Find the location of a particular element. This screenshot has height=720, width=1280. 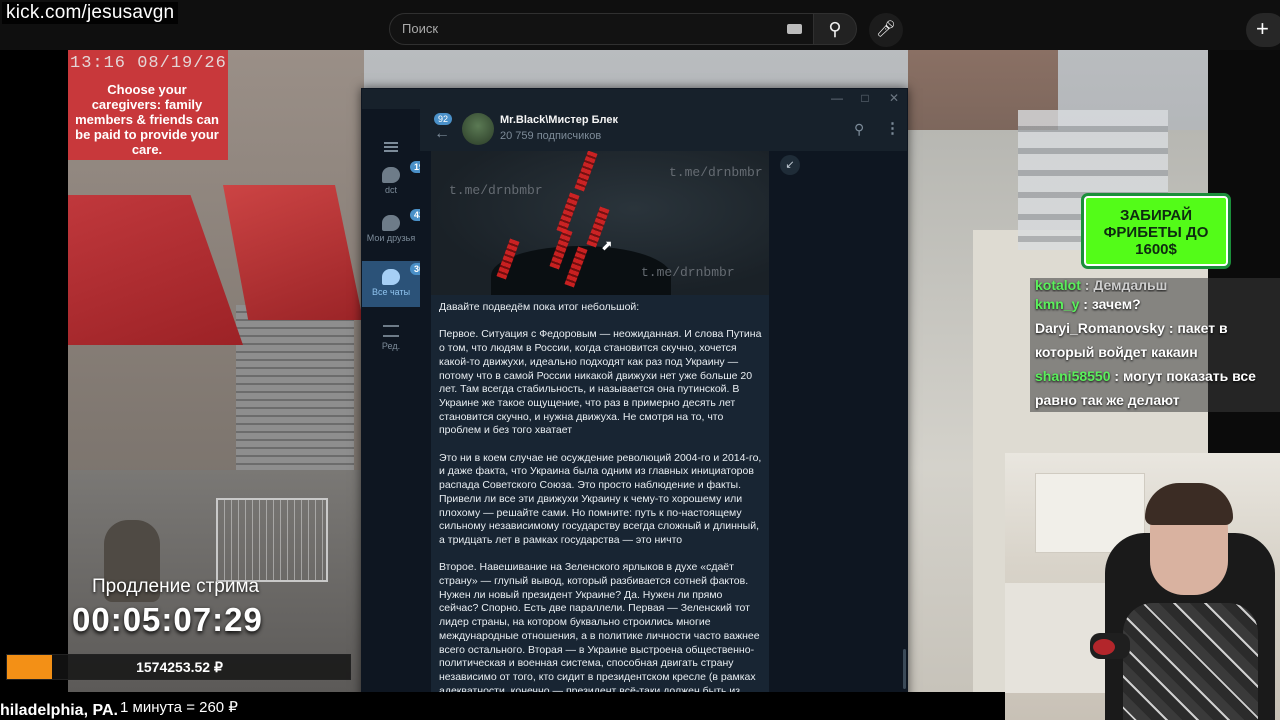

channel-name: Mr.Black\Мистер Блек is located at coordinates (559, 120).